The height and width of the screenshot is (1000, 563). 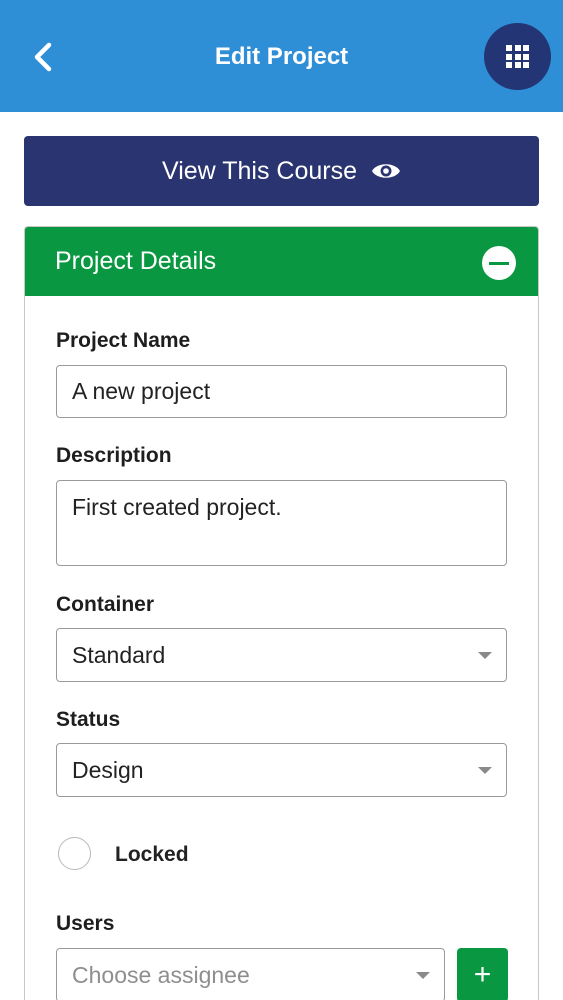 I want to click on panel-header: Project Details, so click(x=281, y=261).